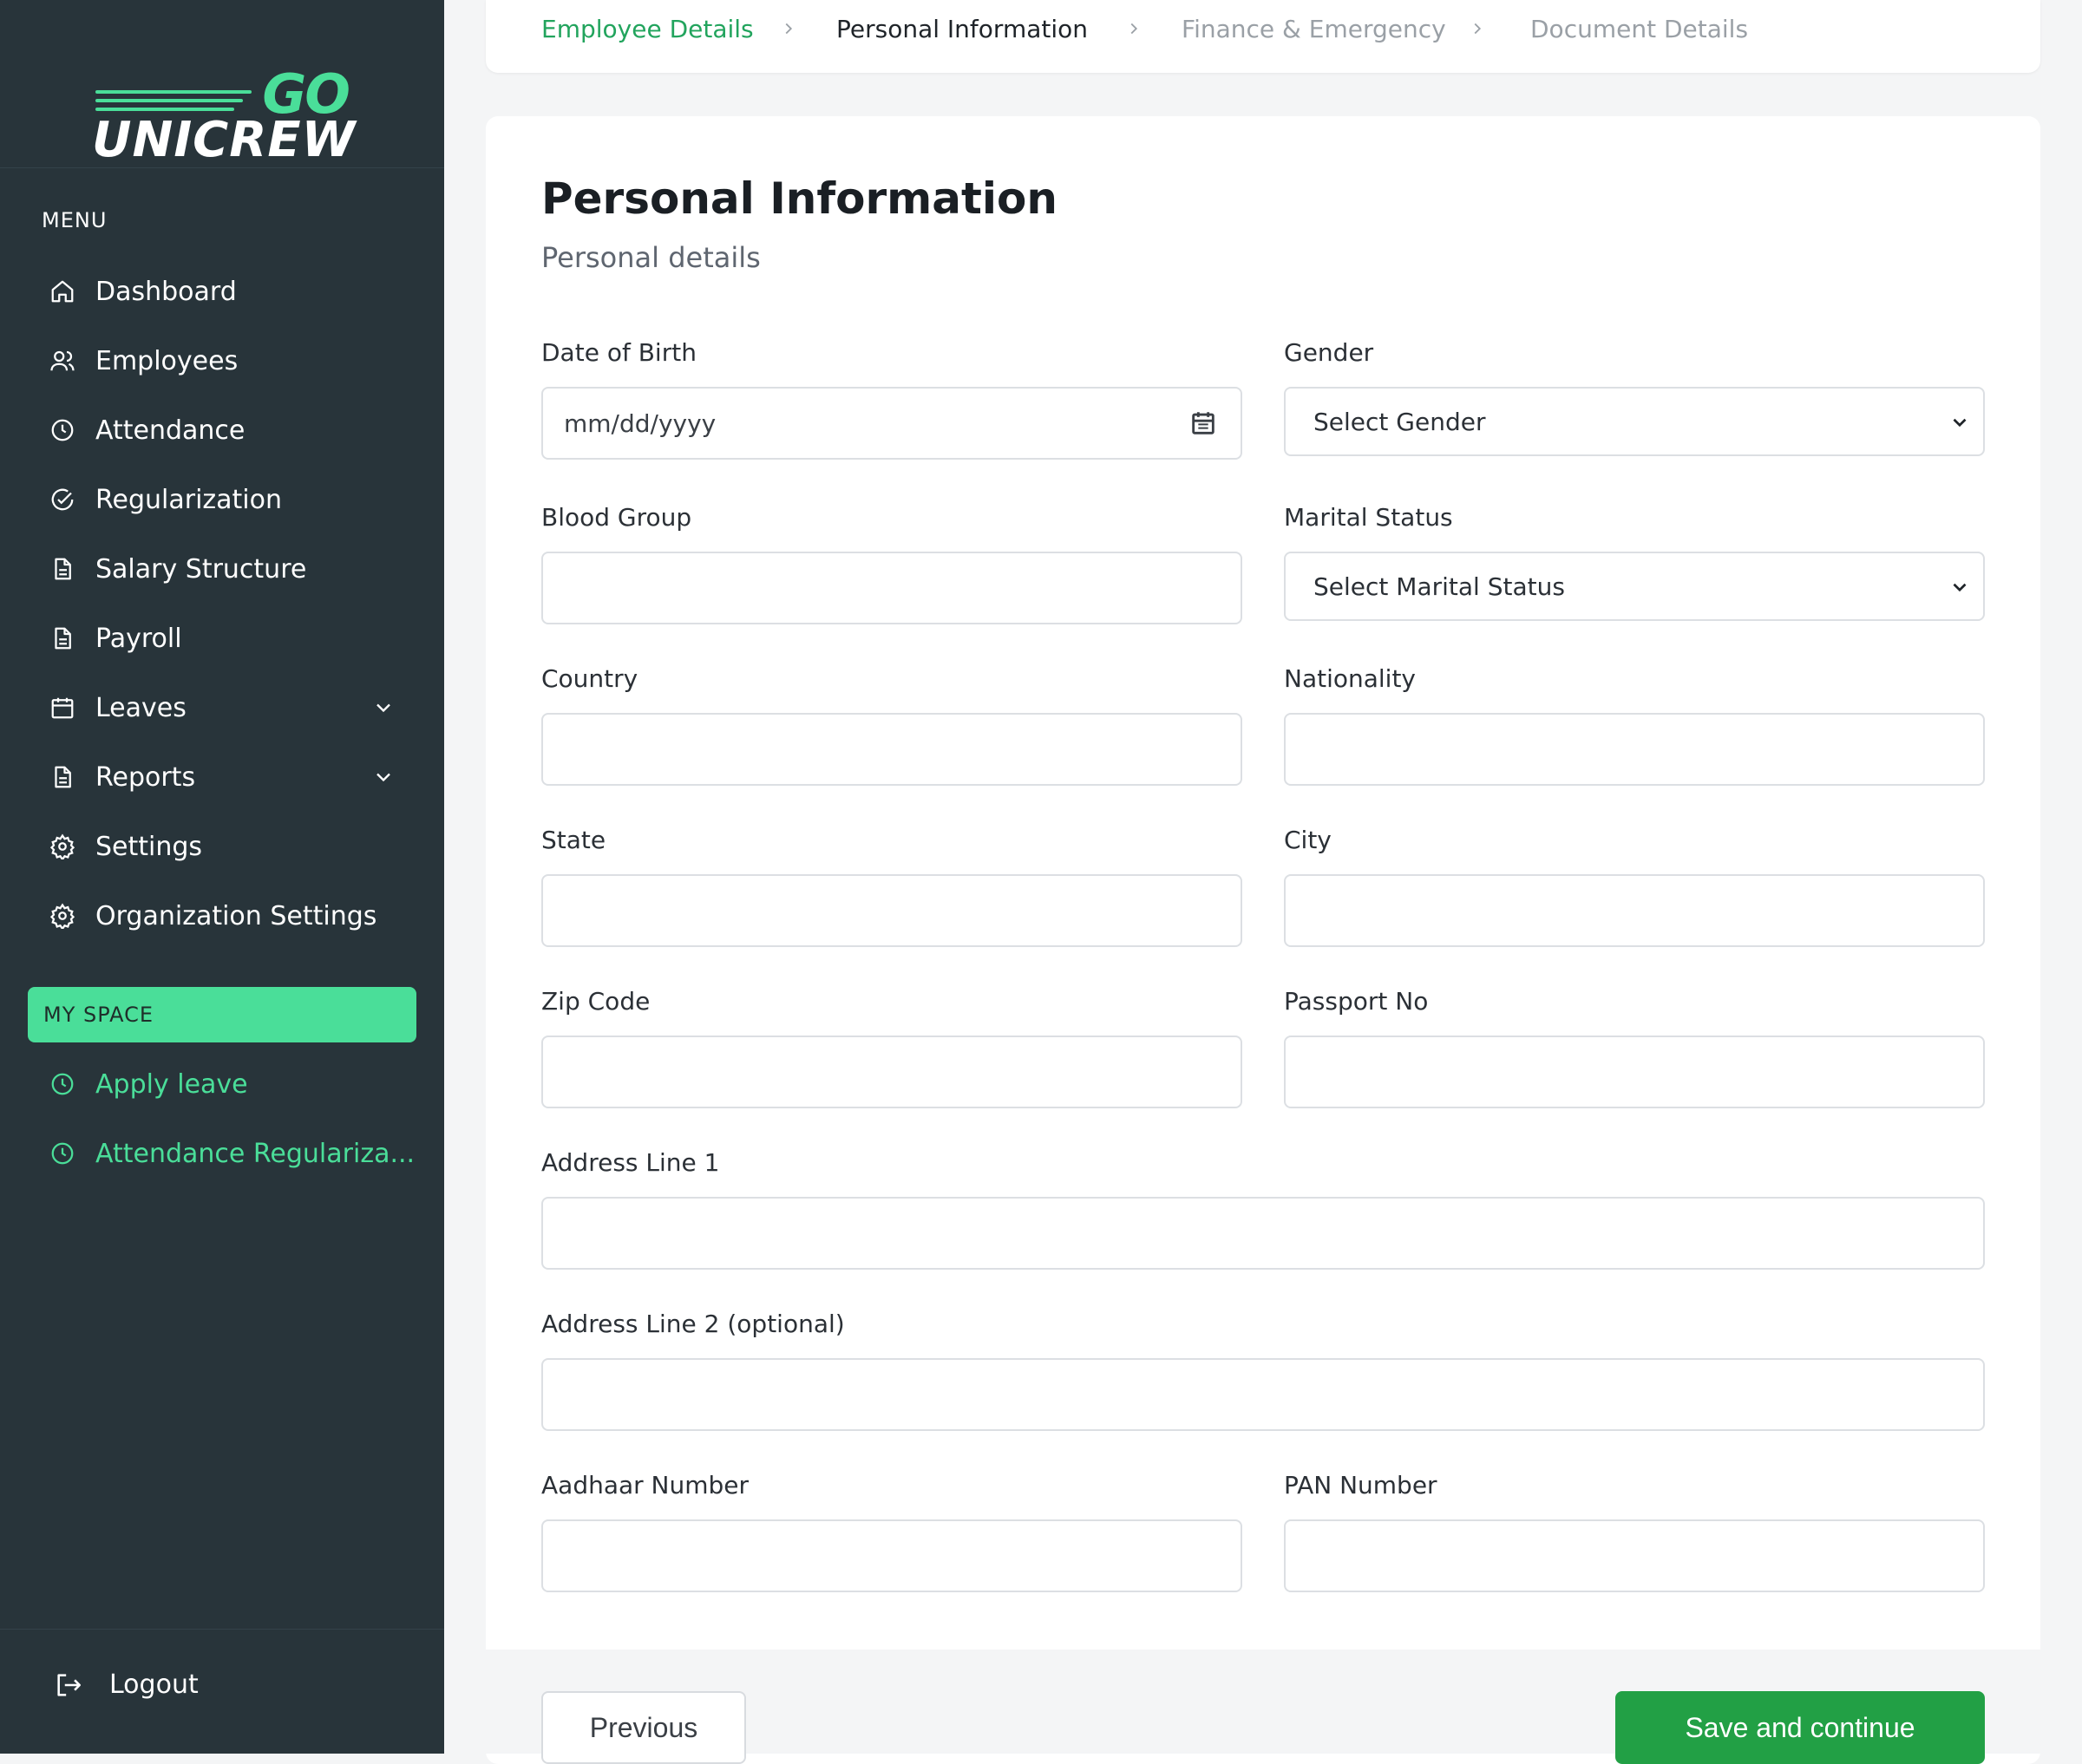 The height and width of the screenshot is (1764, 2082). What do you see at coordinates (645, 1485) in the screenshot?
I see `aadhaar-label: Aadhaar Number` at bounding box center [645, 1485].